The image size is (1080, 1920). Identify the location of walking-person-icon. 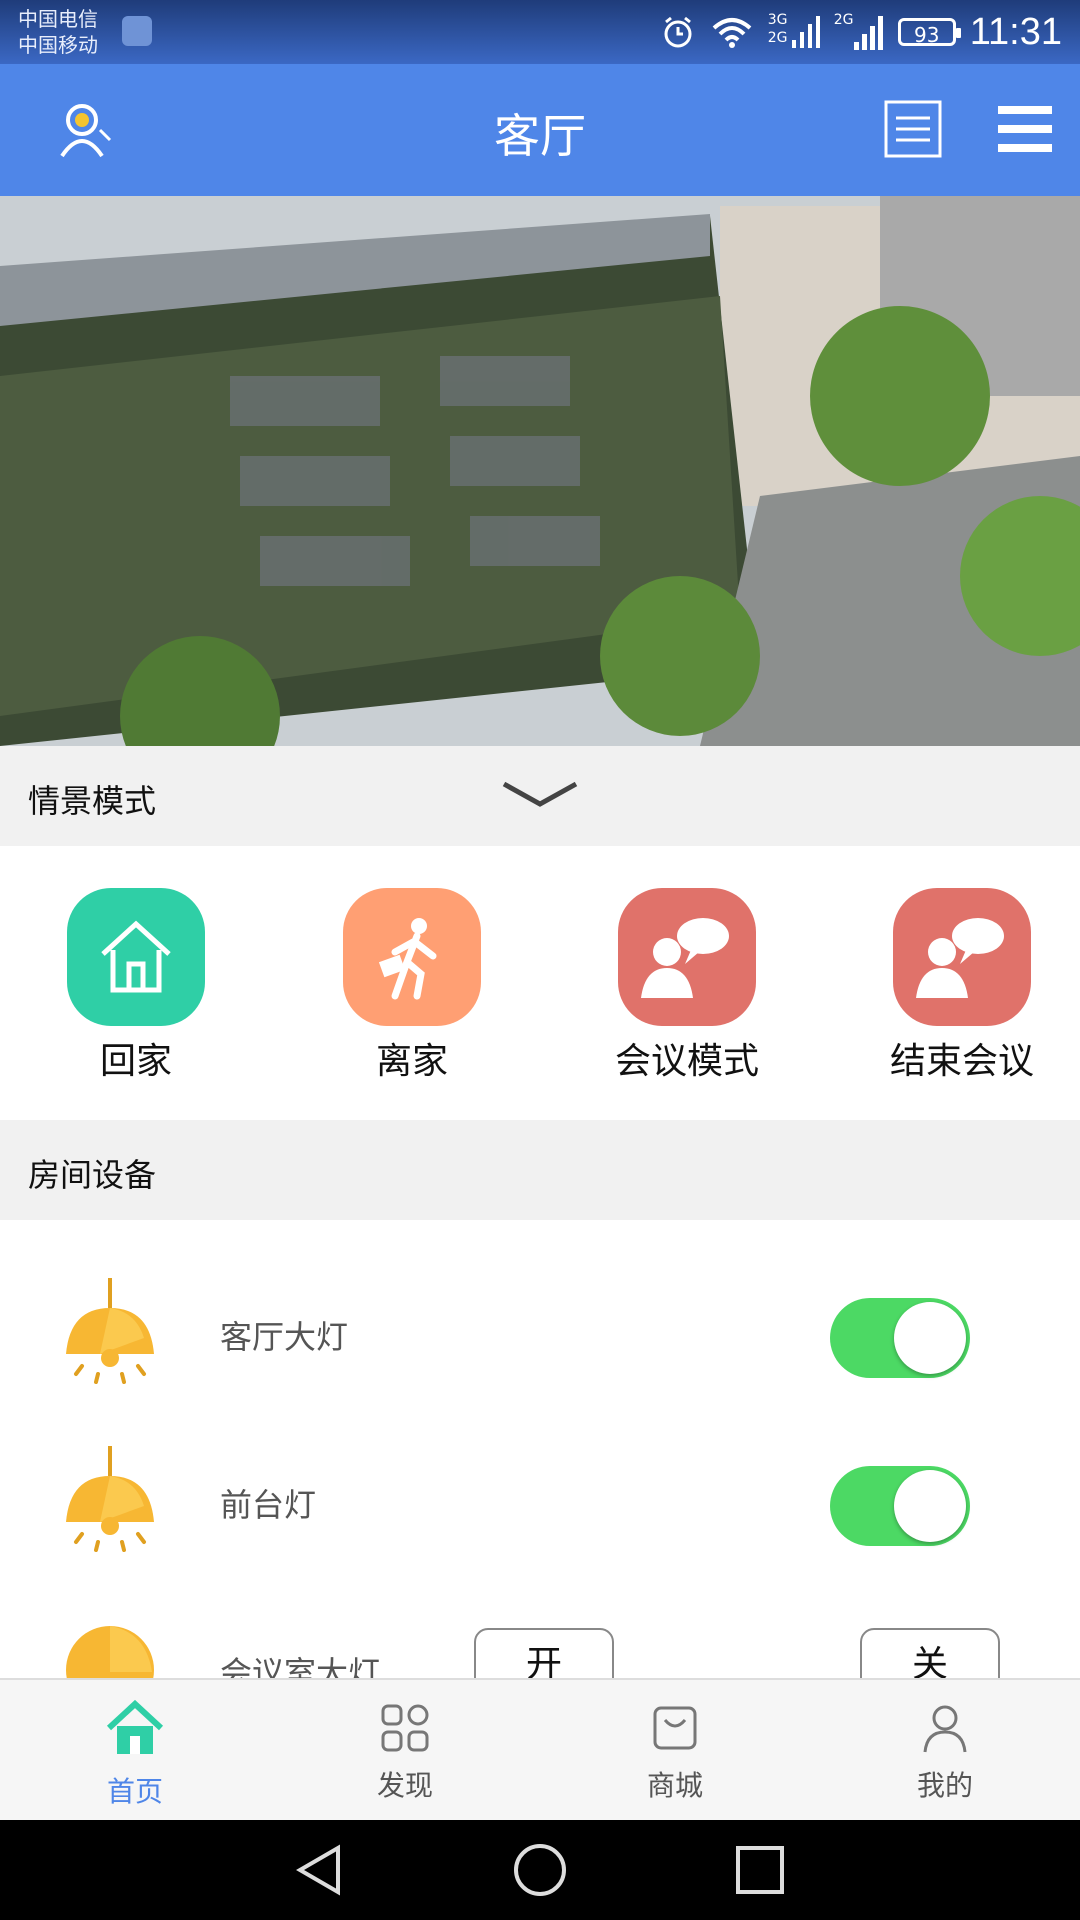
(412, 957).